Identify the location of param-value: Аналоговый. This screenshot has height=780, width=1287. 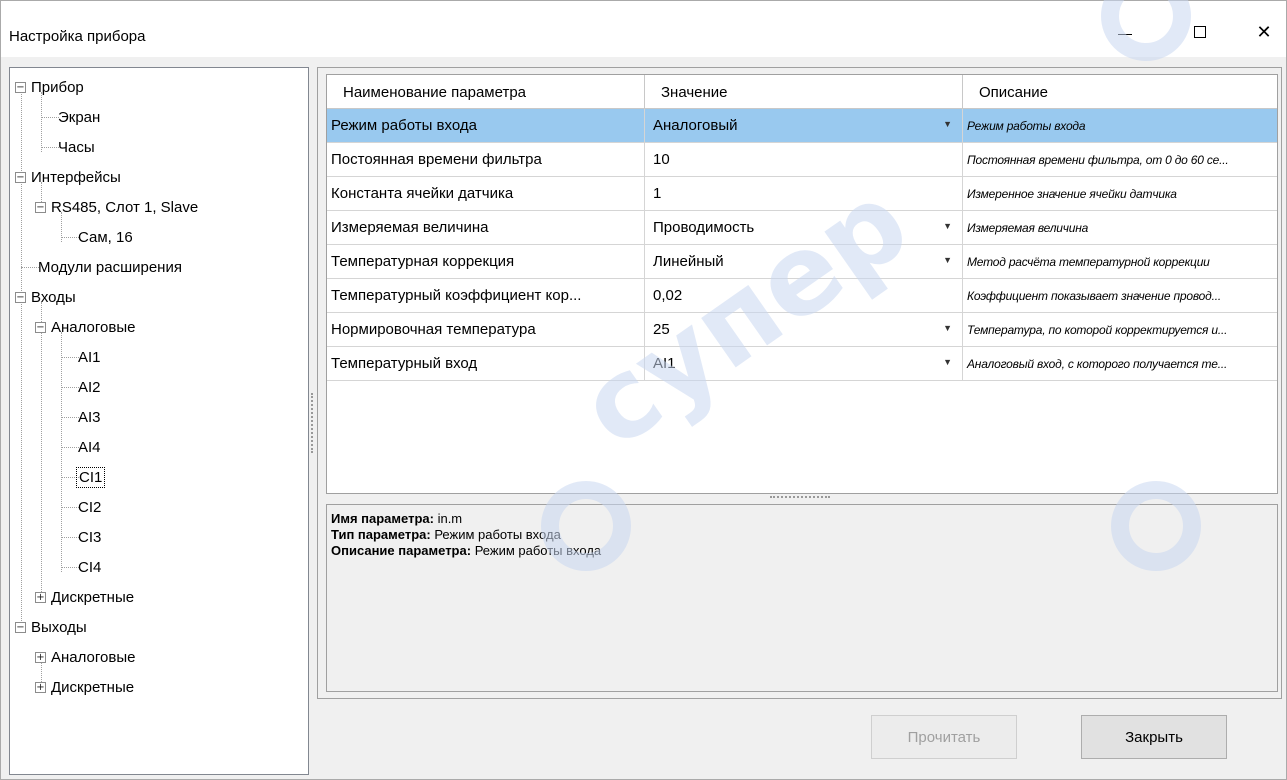
(695, 125).